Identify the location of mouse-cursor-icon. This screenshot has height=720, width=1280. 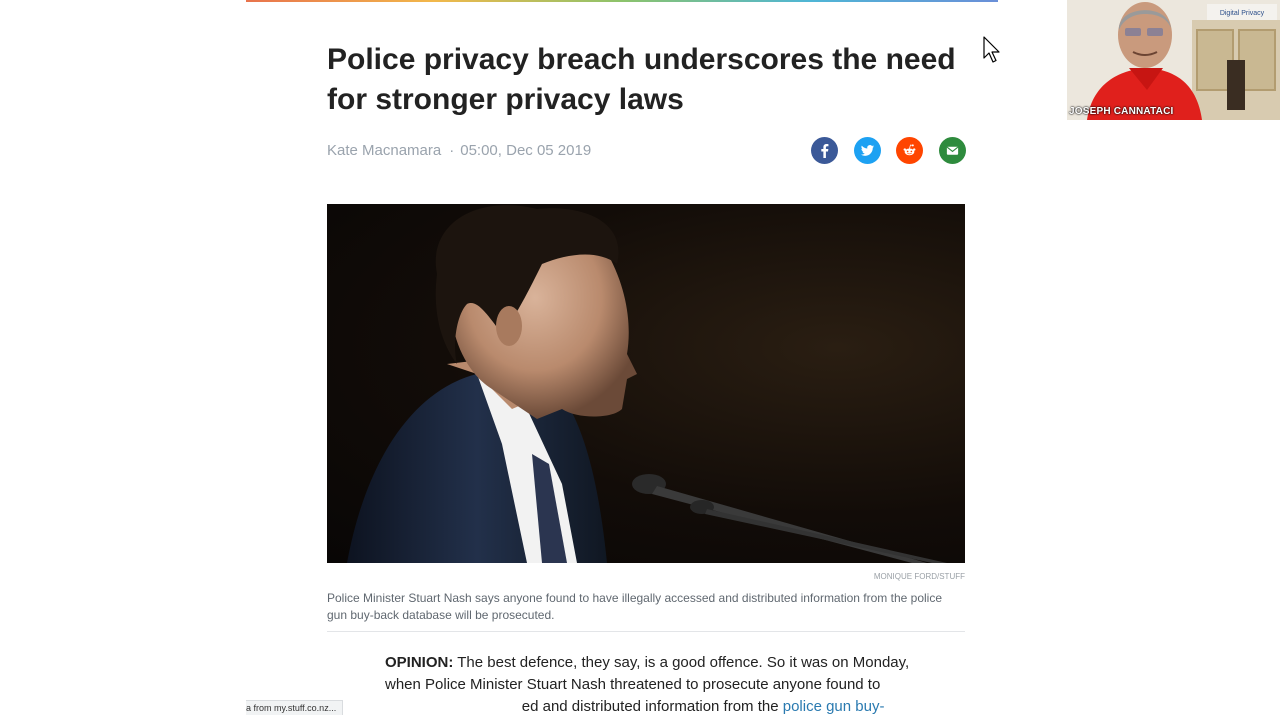
(991, 49).